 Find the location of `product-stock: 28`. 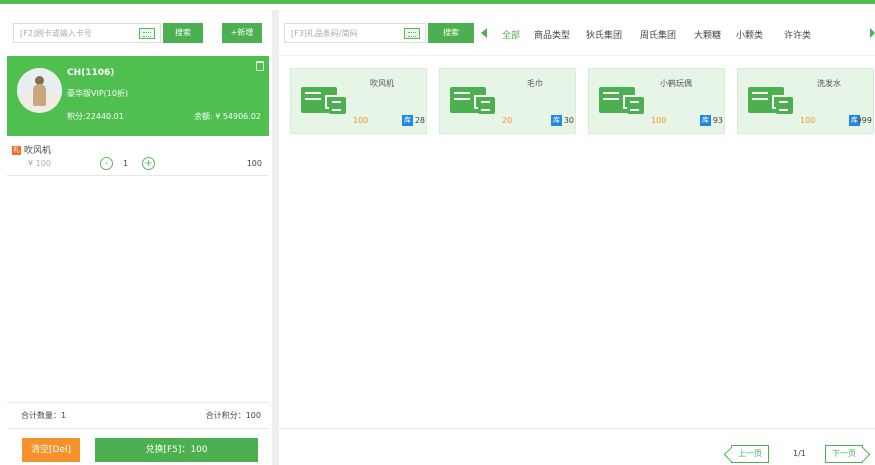

product-stock: 28 is located at coordinates (419, 120).